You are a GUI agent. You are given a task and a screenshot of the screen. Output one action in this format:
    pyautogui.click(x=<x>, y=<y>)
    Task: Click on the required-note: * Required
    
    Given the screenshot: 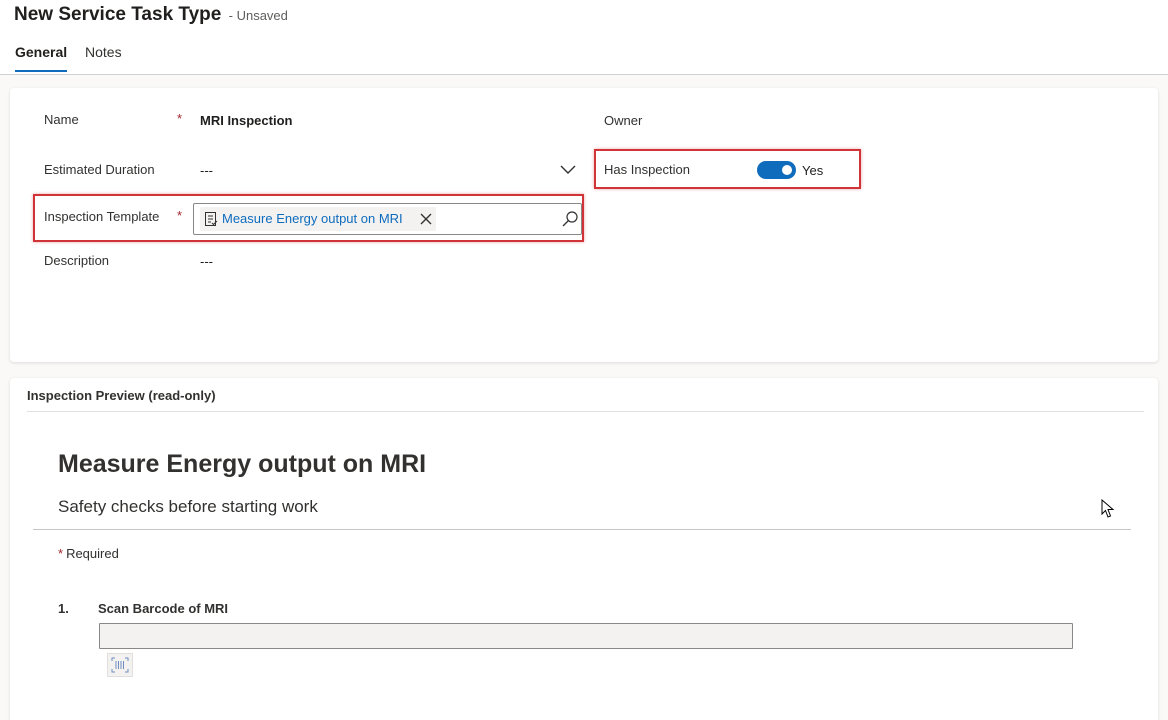 What is the action you would take?
    pyautogui.click(x=88, y=553)
    